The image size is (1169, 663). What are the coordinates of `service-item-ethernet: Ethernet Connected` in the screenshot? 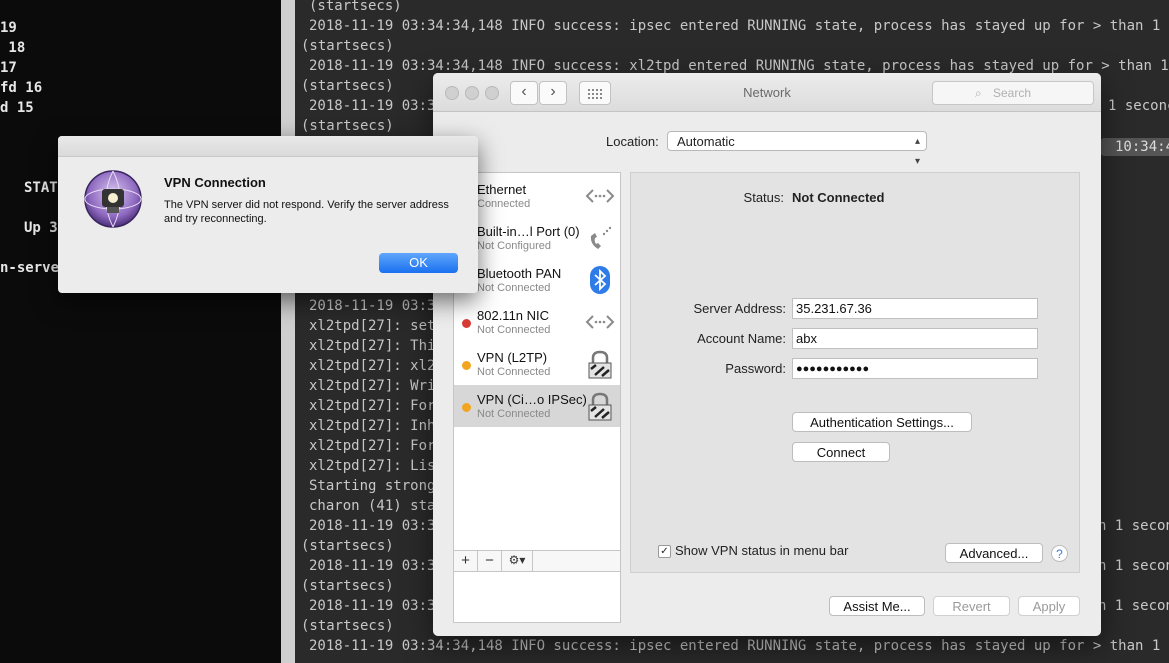 It's located at (537, 196).